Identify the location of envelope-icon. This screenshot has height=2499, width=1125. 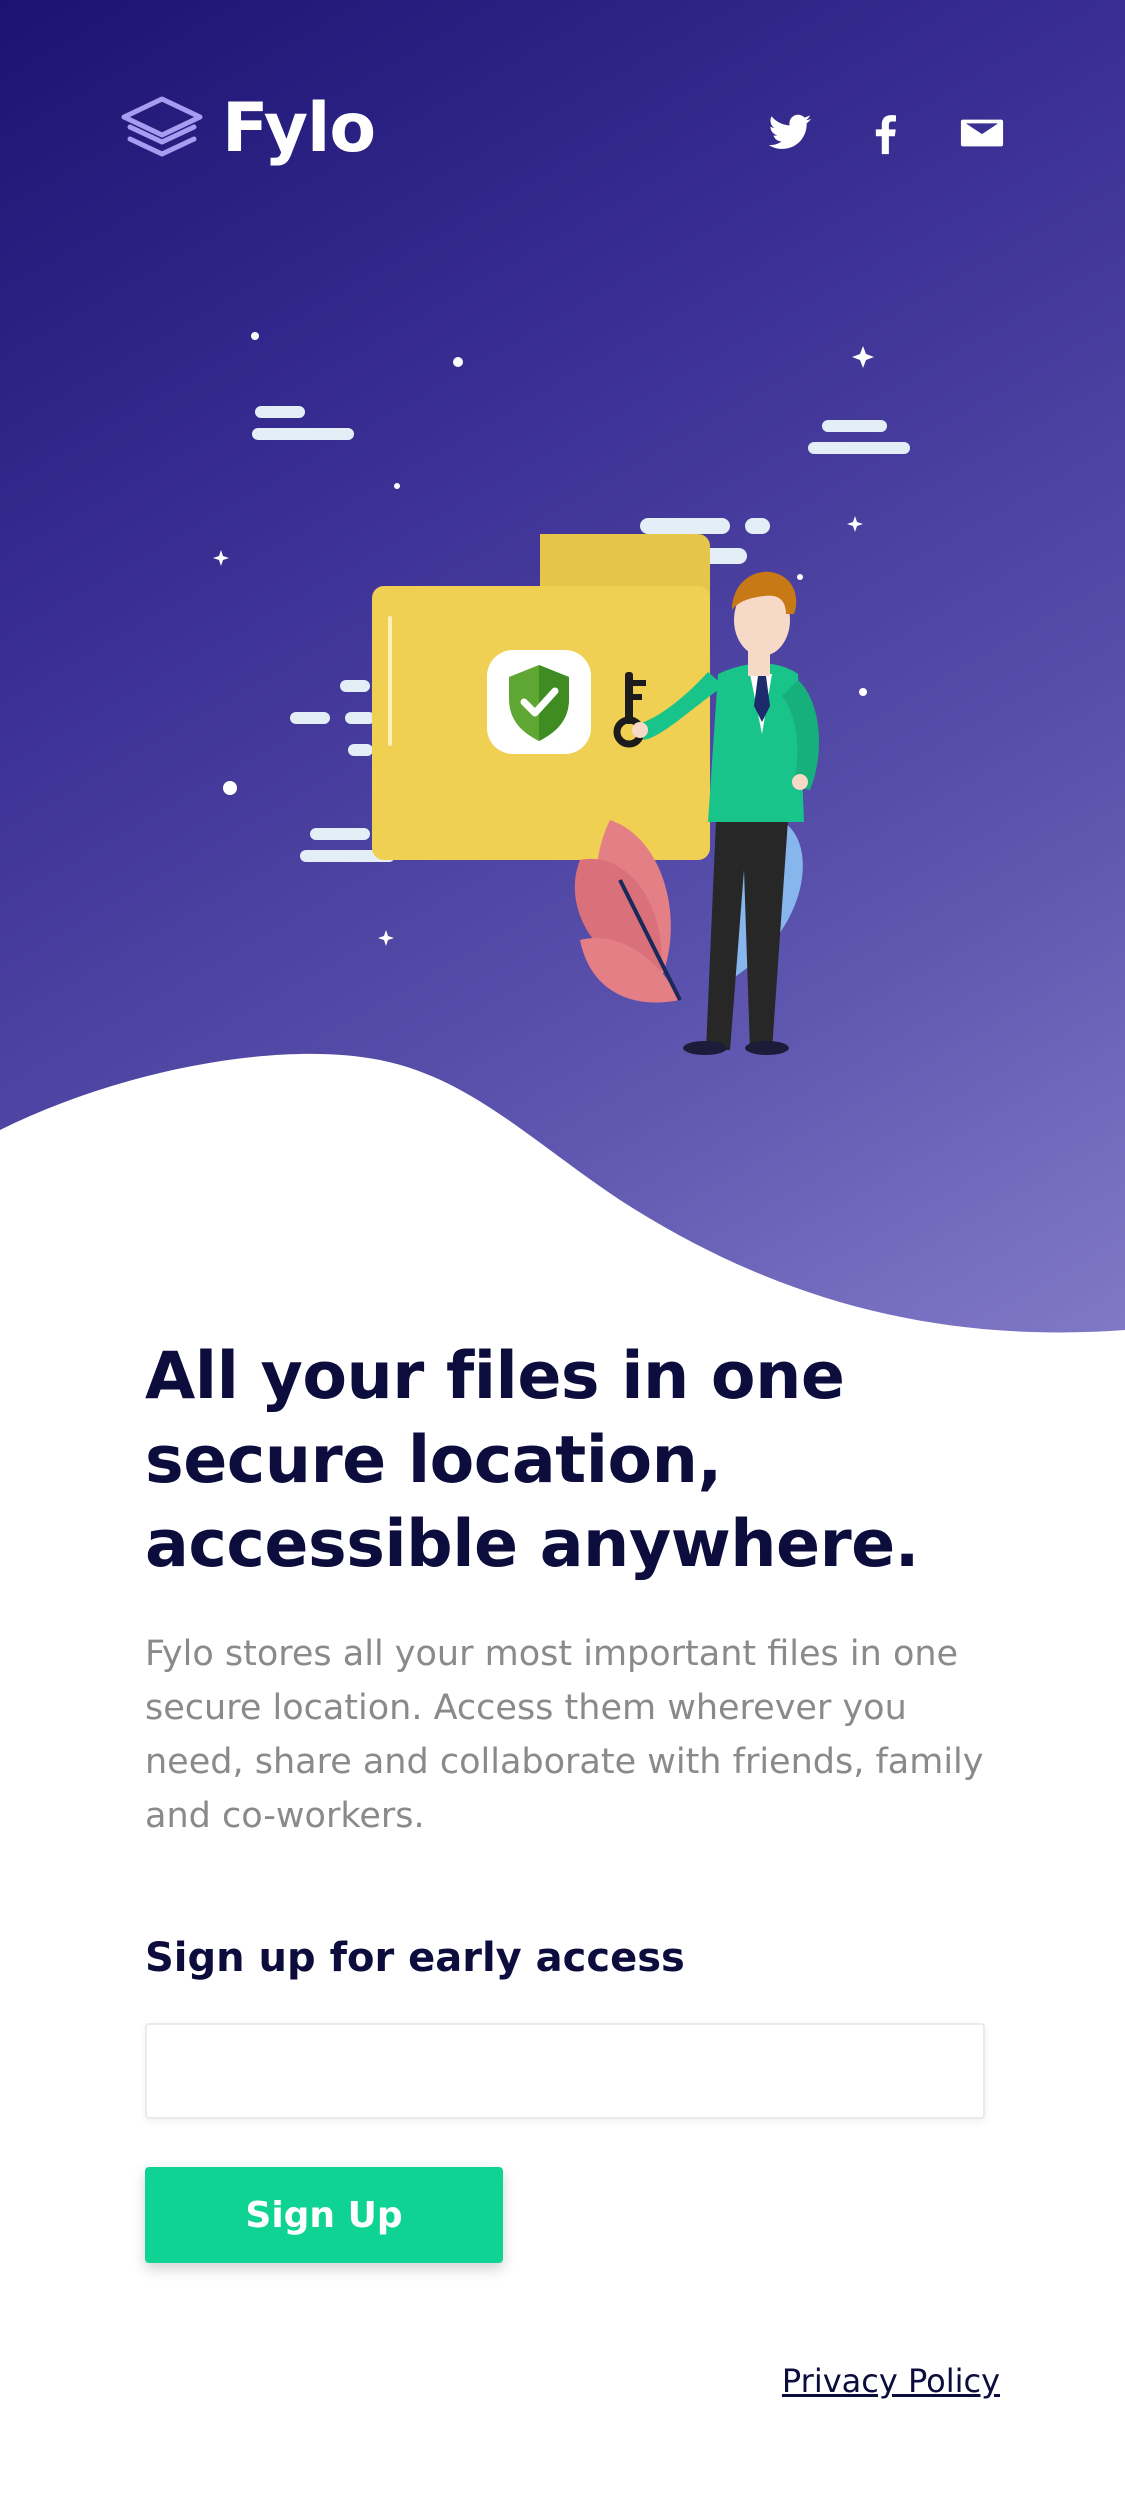
(982, 133).